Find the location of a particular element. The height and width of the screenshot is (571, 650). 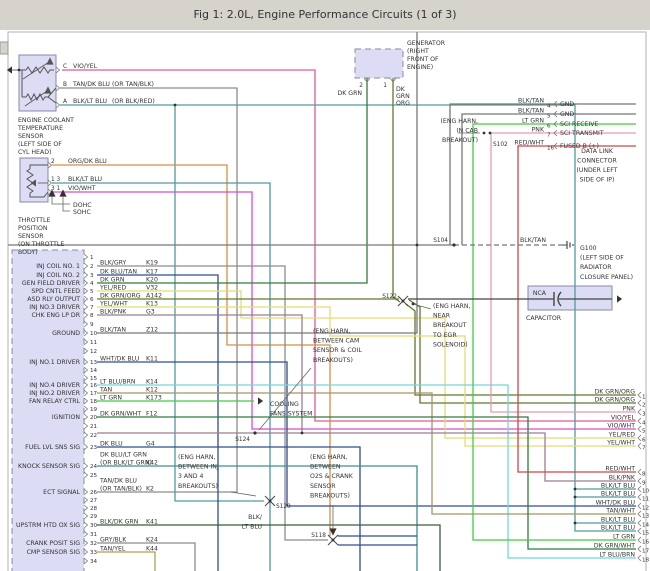

splice-label: S124 is located at coordinates (242, 440).